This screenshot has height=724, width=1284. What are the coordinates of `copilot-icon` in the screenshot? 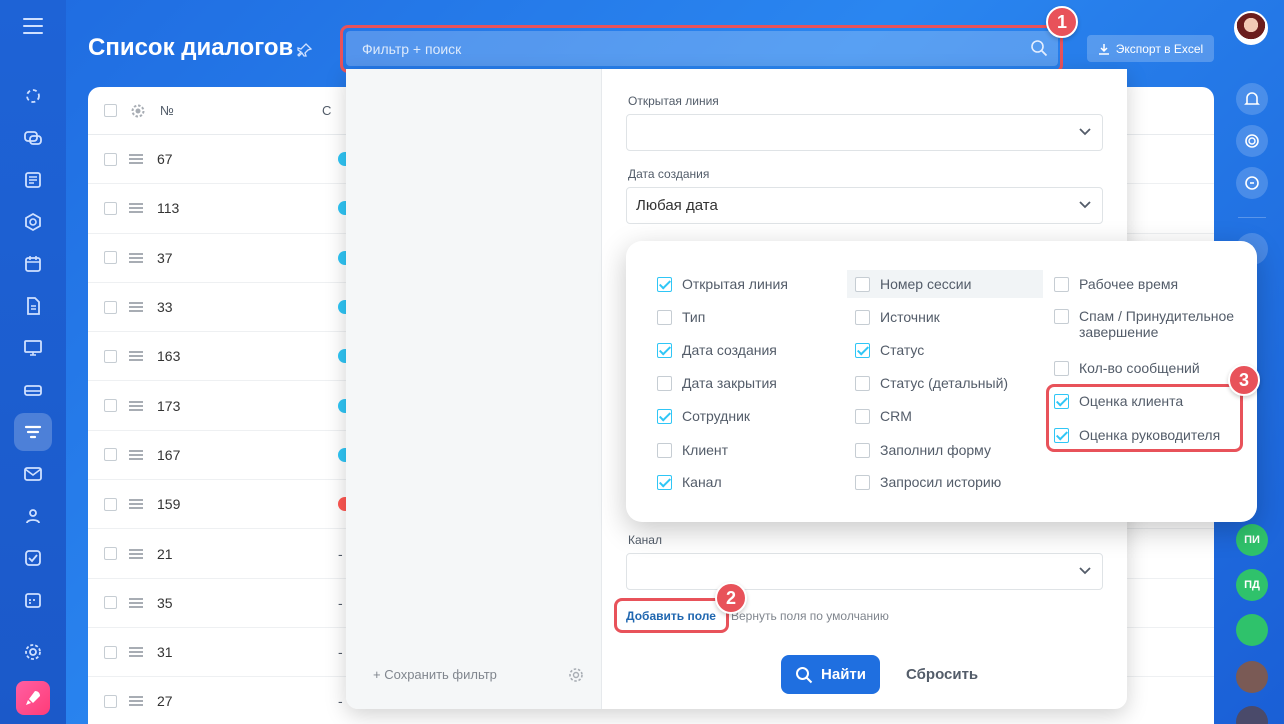 It's located at (1252, 141).